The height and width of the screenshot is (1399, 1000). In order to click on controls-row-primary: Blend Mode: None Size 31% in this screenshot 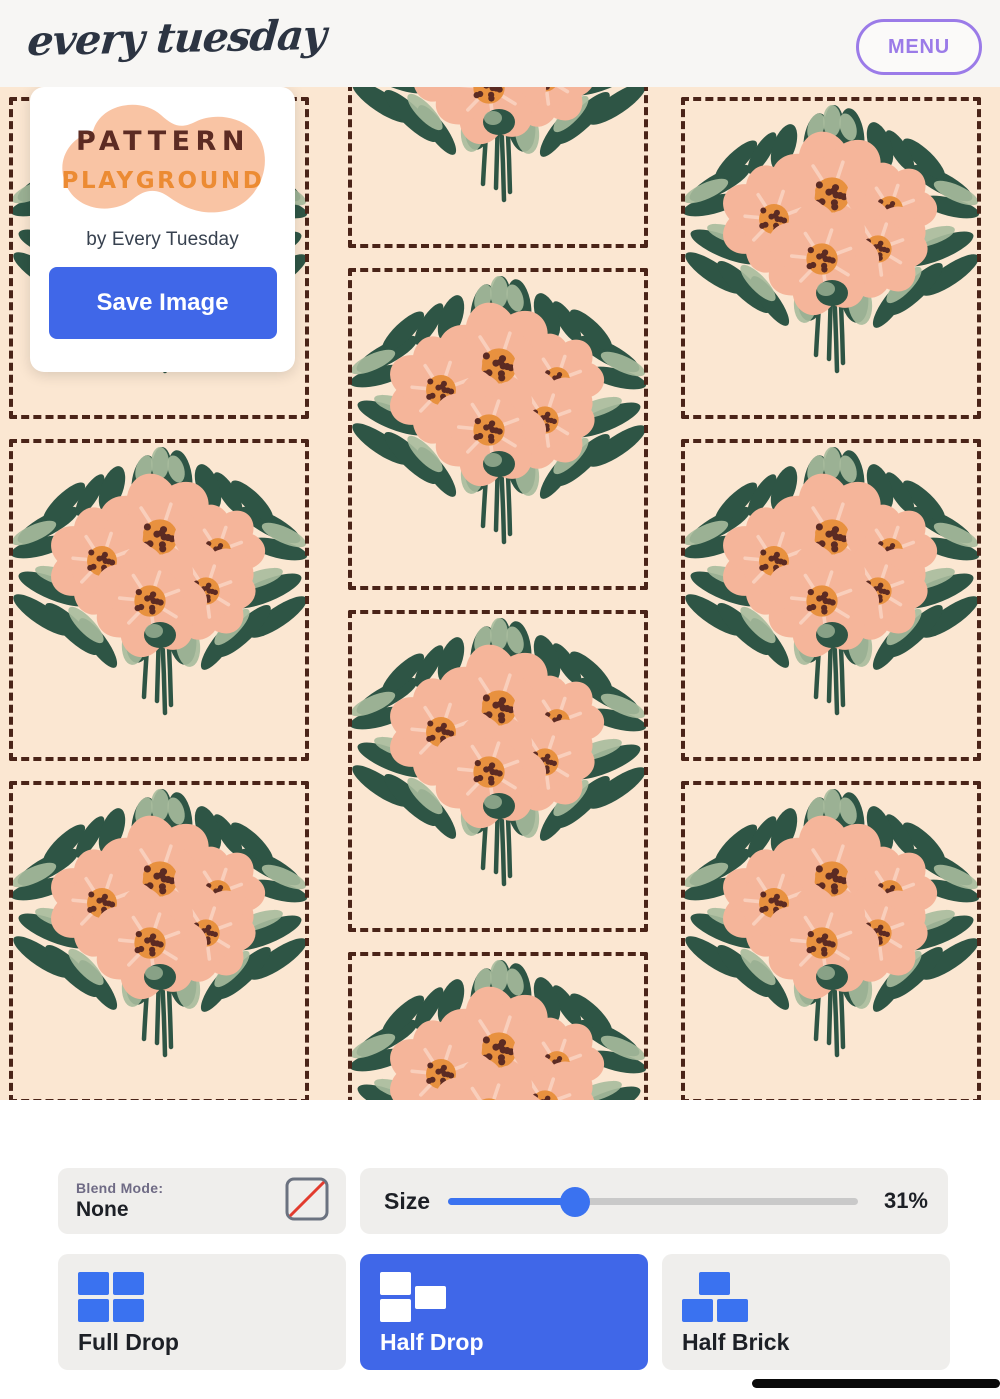, I will do `click(503, 1201)`.